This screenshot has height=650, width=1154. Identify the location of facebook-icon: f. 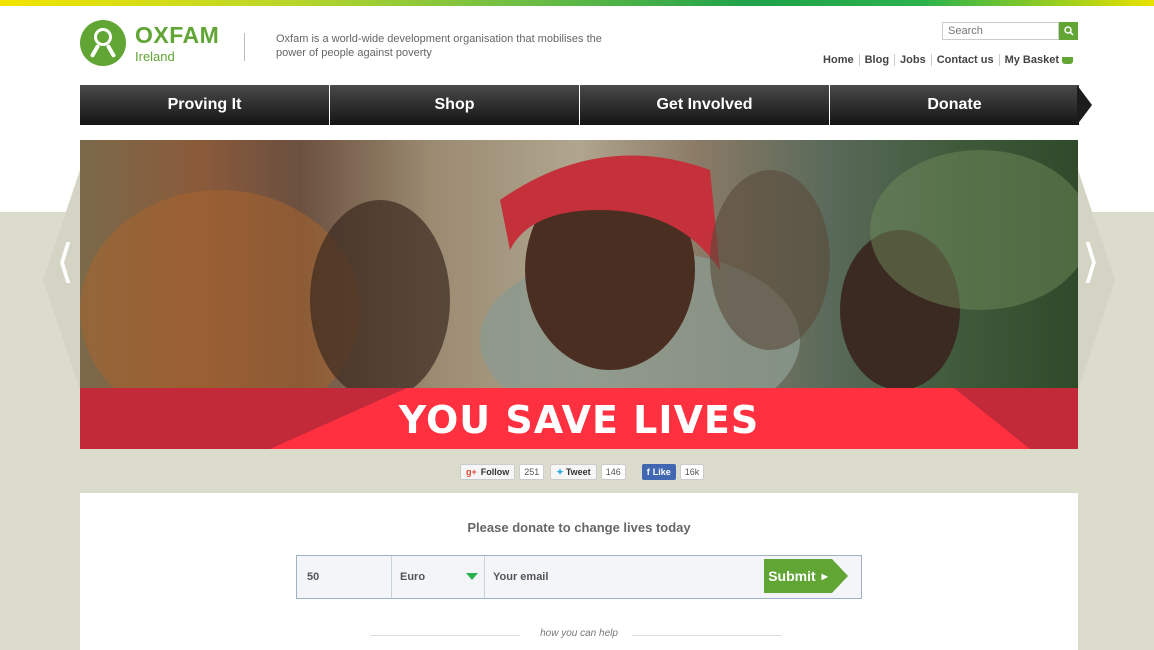
(648, 472).